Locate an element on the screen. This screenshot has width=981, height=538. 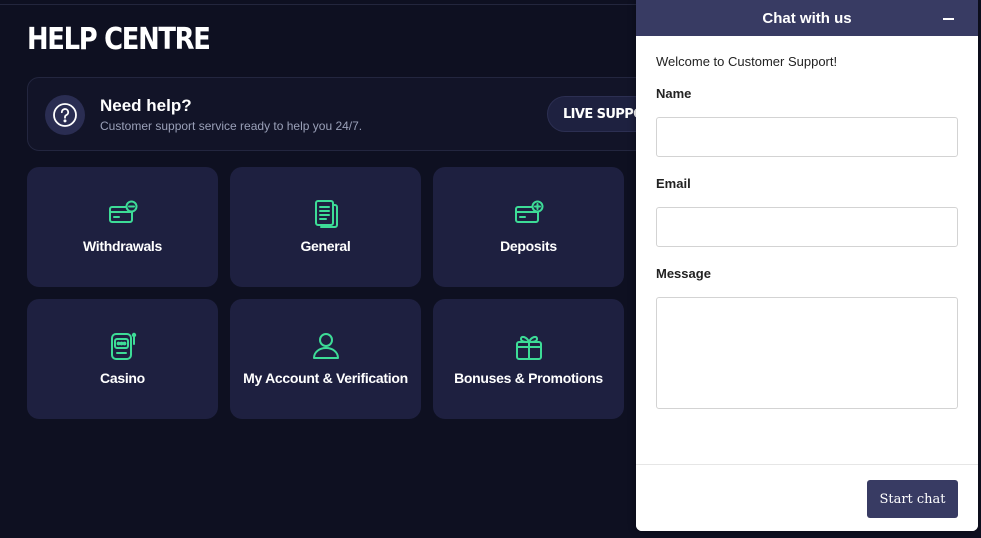
category-casino: Casino is located at coordinates (122, 359).